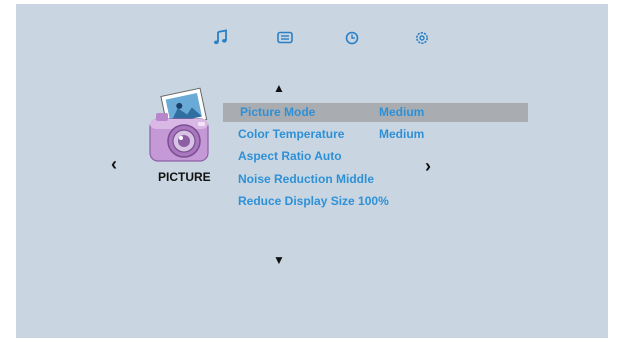 This screenshot has width=622, height=342. I want to click on music-note-icon, so click(221, 38).